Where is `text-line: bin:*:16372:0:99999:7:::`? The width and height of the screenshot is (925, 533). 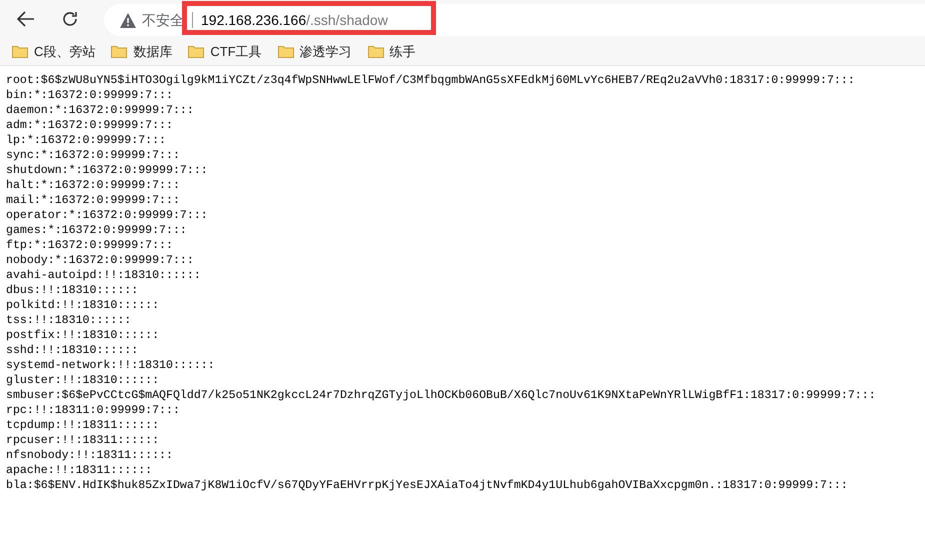
text-line: bin:*:16372:0:99999:7::: is located at coordinates (89, 95).